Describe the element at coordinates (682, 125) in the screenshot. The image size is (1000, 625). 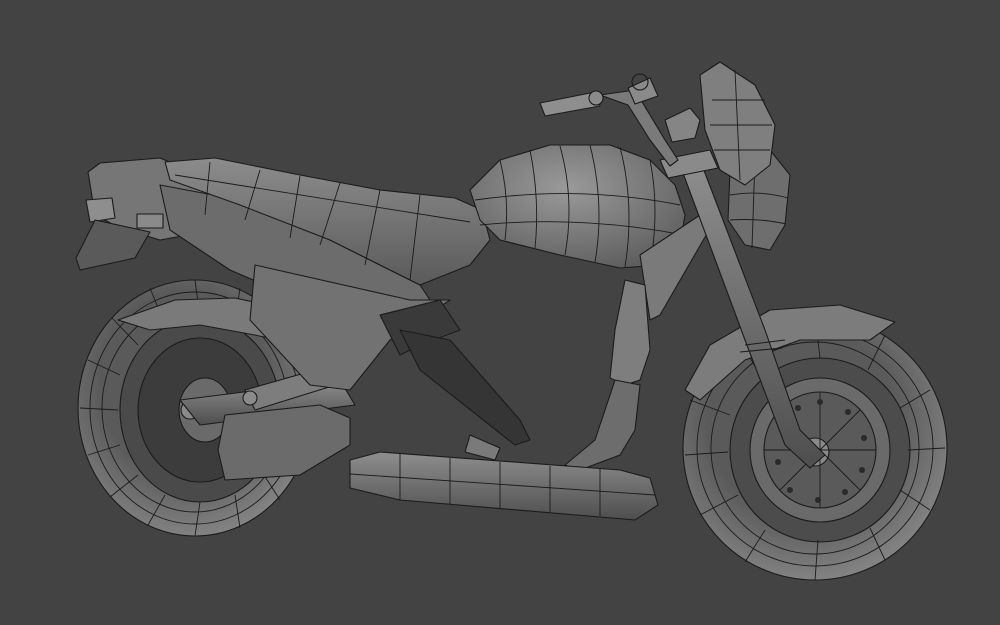
I see `instrument-pod` at that location.